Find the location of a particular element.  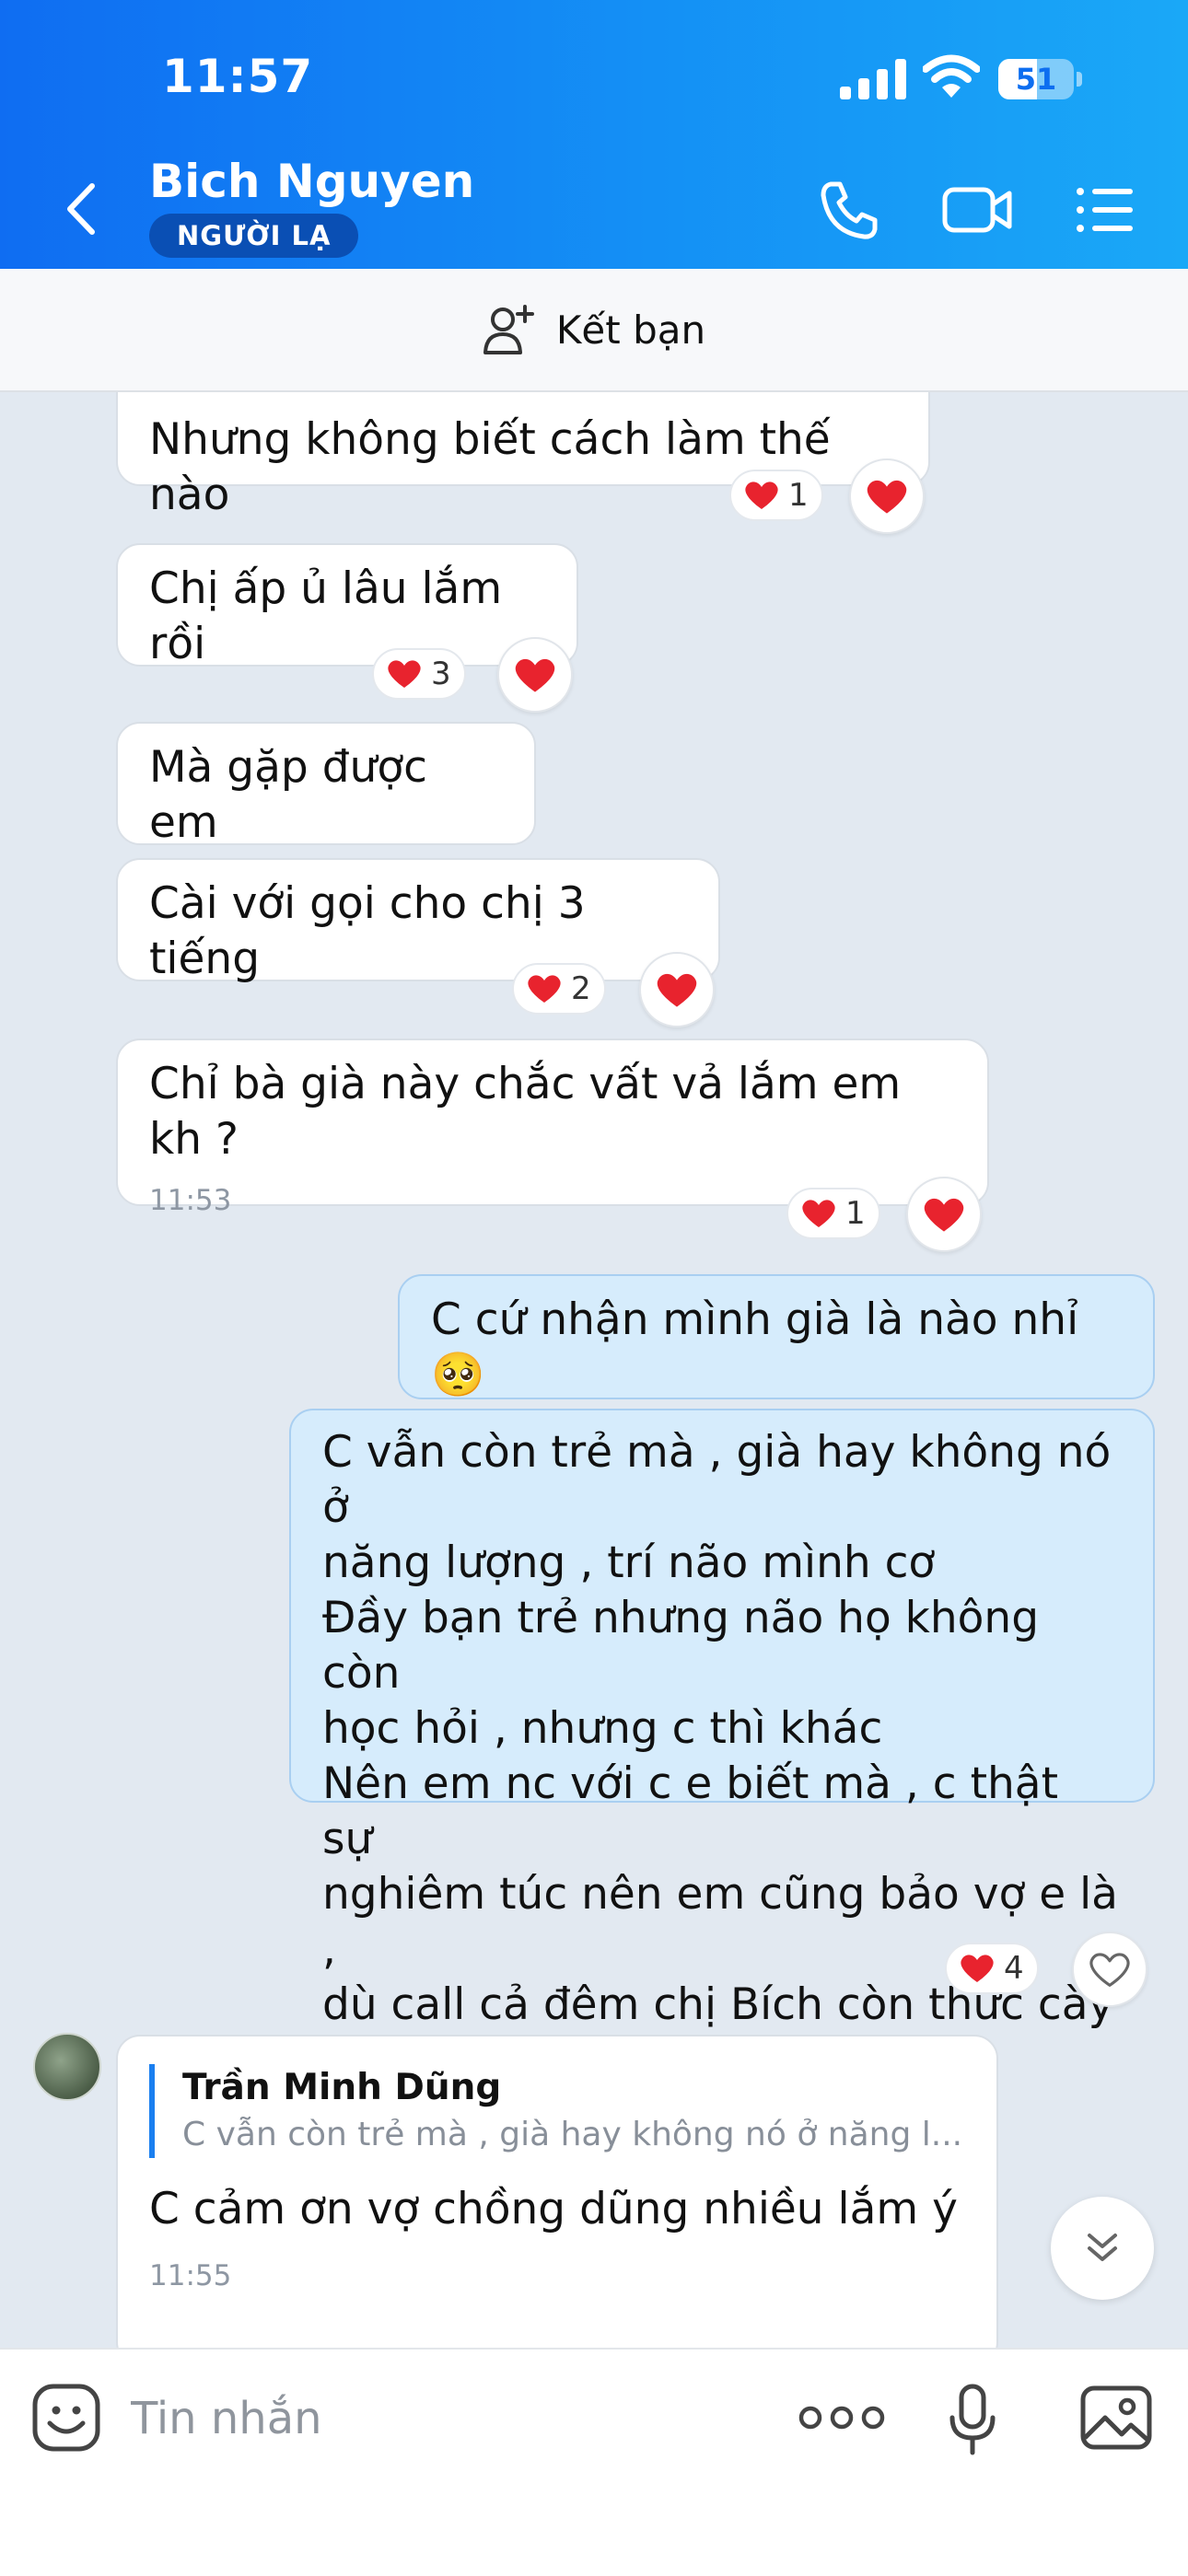

add-friend-label: Kết bạn is located at coordinates (630, 330).